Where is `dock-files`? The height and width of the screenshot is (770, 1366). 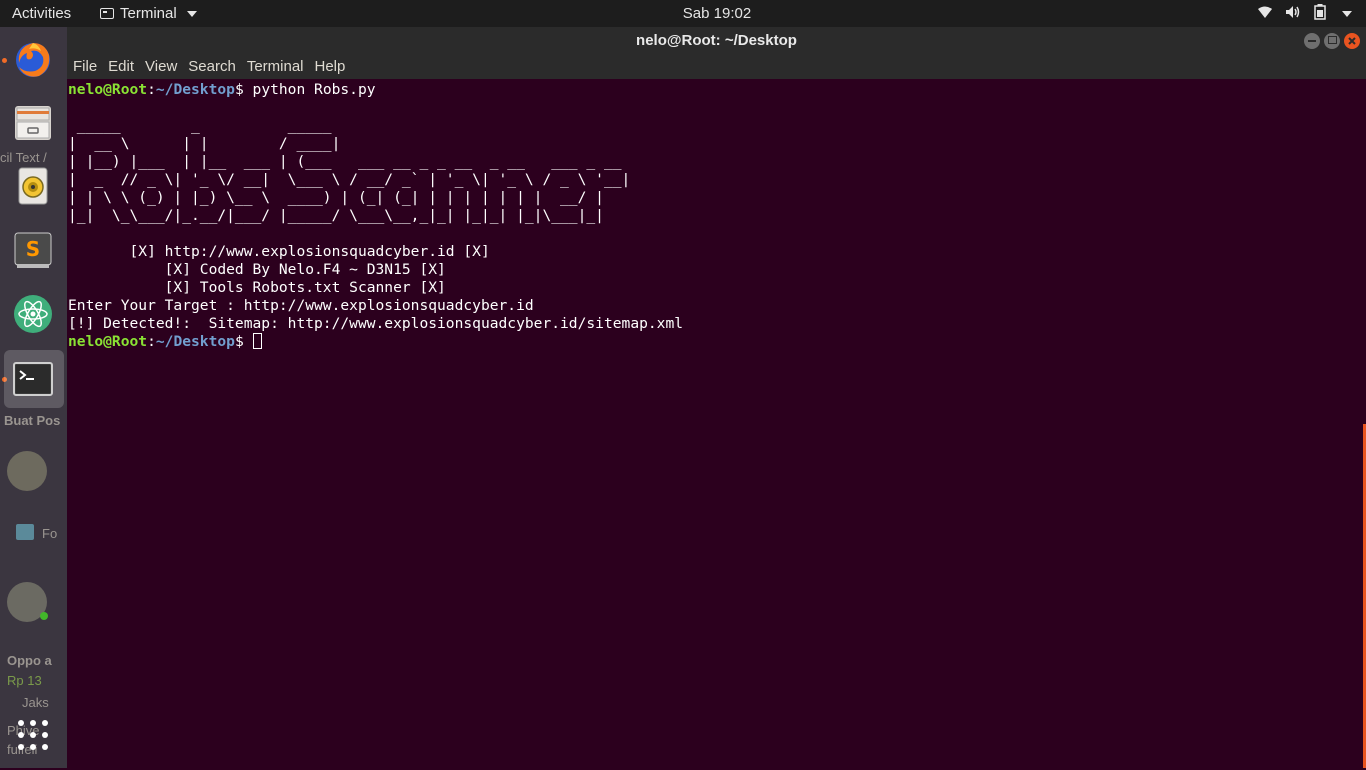
dock-files is located at coordinates (33, 123).